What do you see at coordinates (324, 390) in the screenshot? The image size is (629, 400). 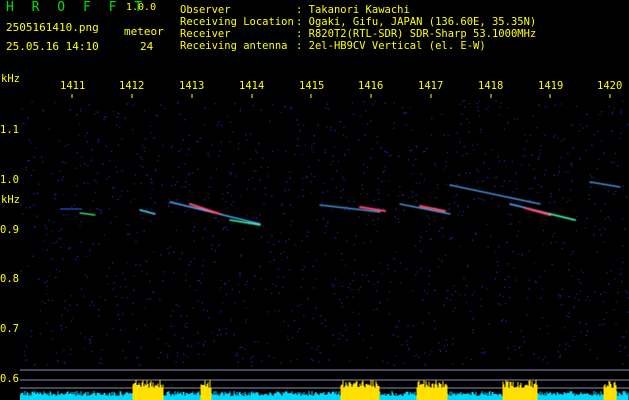 I see `signal-level-trace` at bounding box center [324, 390].